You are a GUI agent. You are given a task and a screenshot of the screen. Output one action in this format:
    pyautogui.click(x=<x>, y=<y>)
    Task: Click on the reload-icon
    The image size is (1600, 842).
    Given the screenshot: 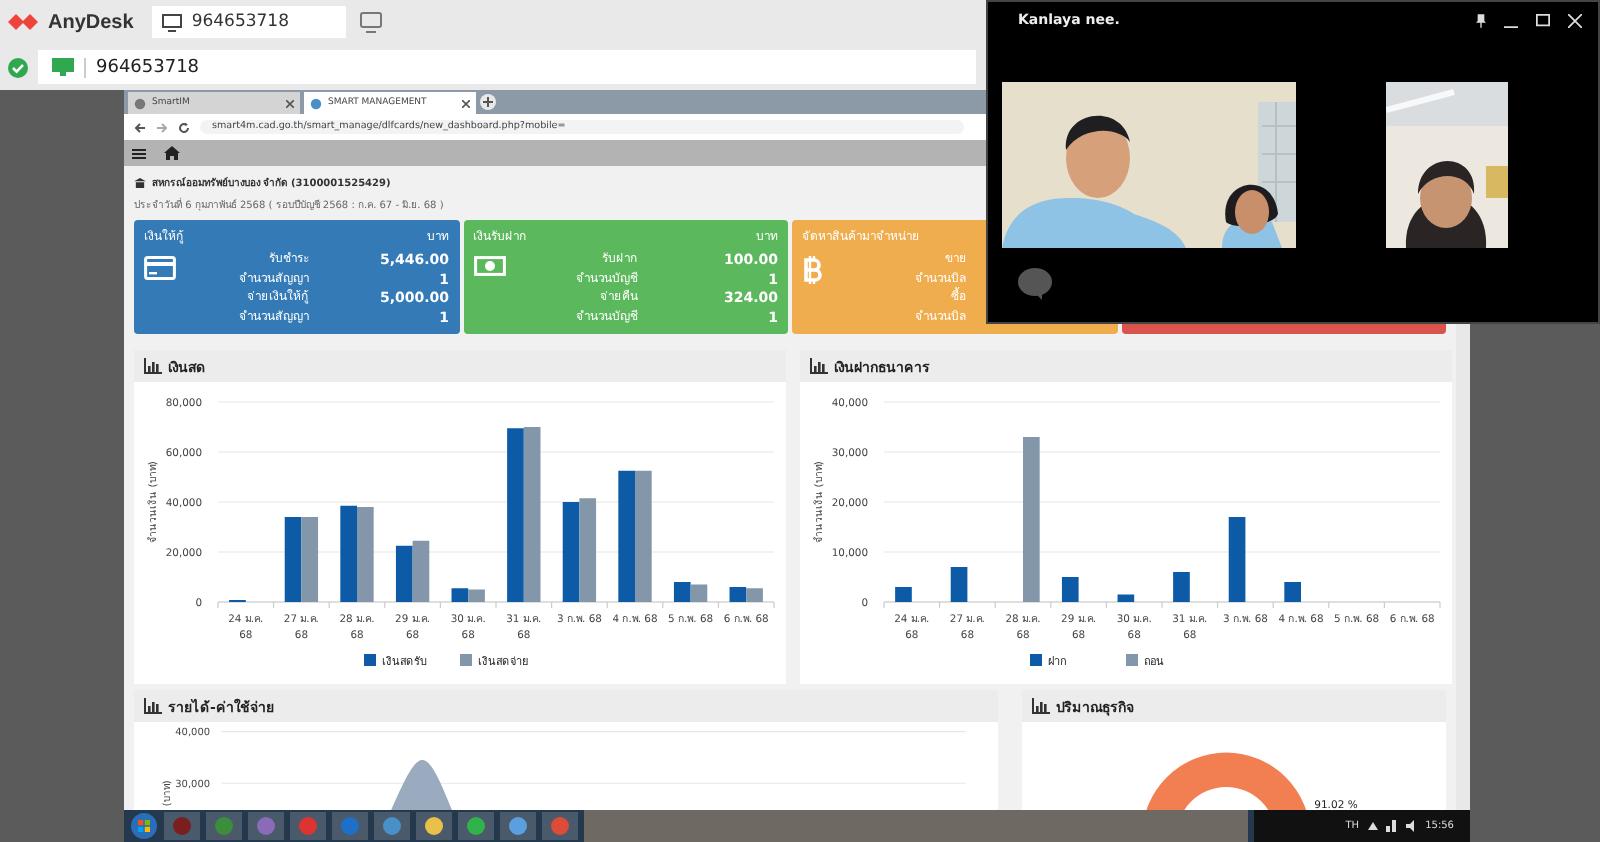 What is the action you would take?
    pyautogui.click(x=184, y=127)
    